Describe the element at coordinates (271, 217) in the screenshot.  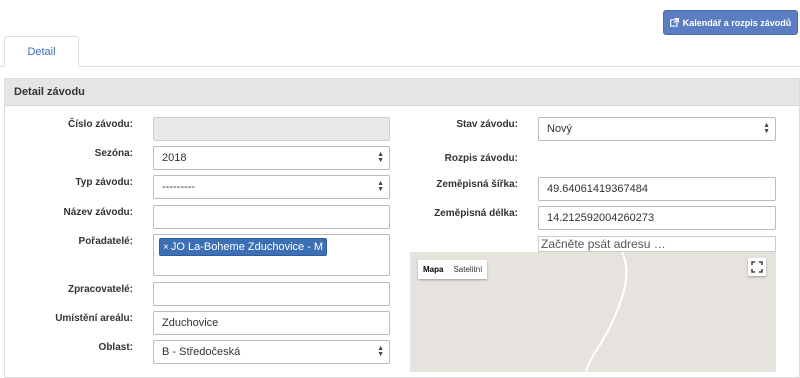
I see `nazev-field` at that location.